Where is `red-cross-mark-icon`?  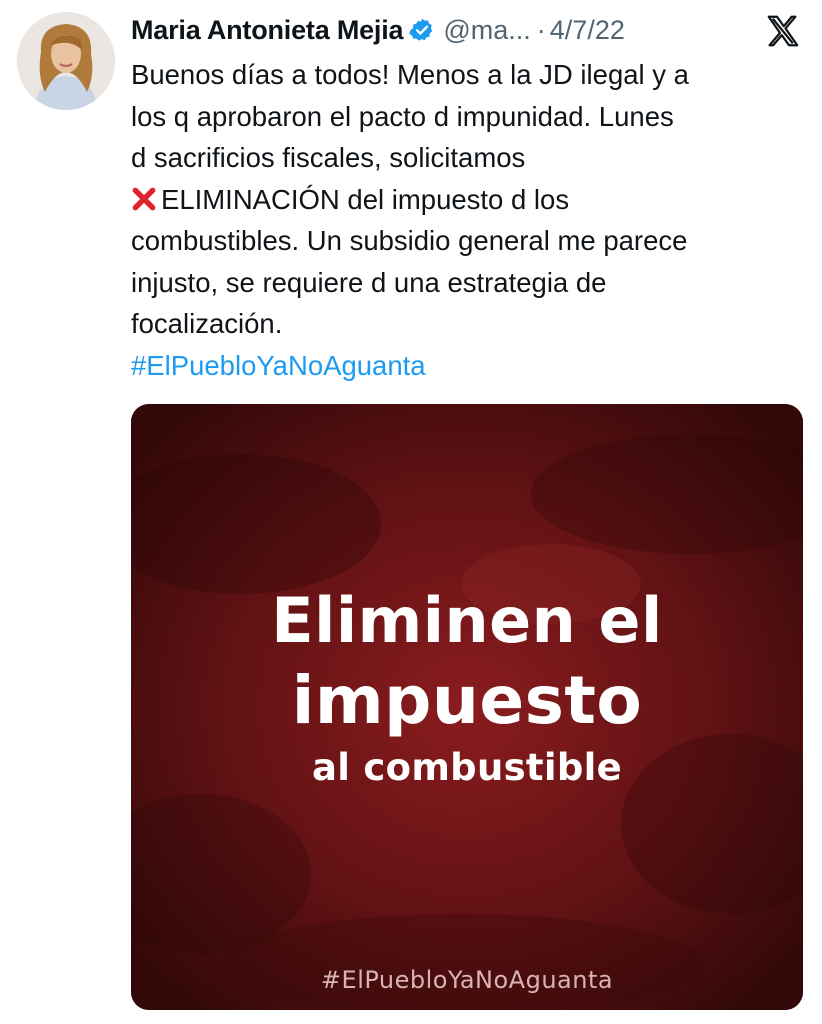 red-cross-mark-icon is located at coordinates (144, 198).